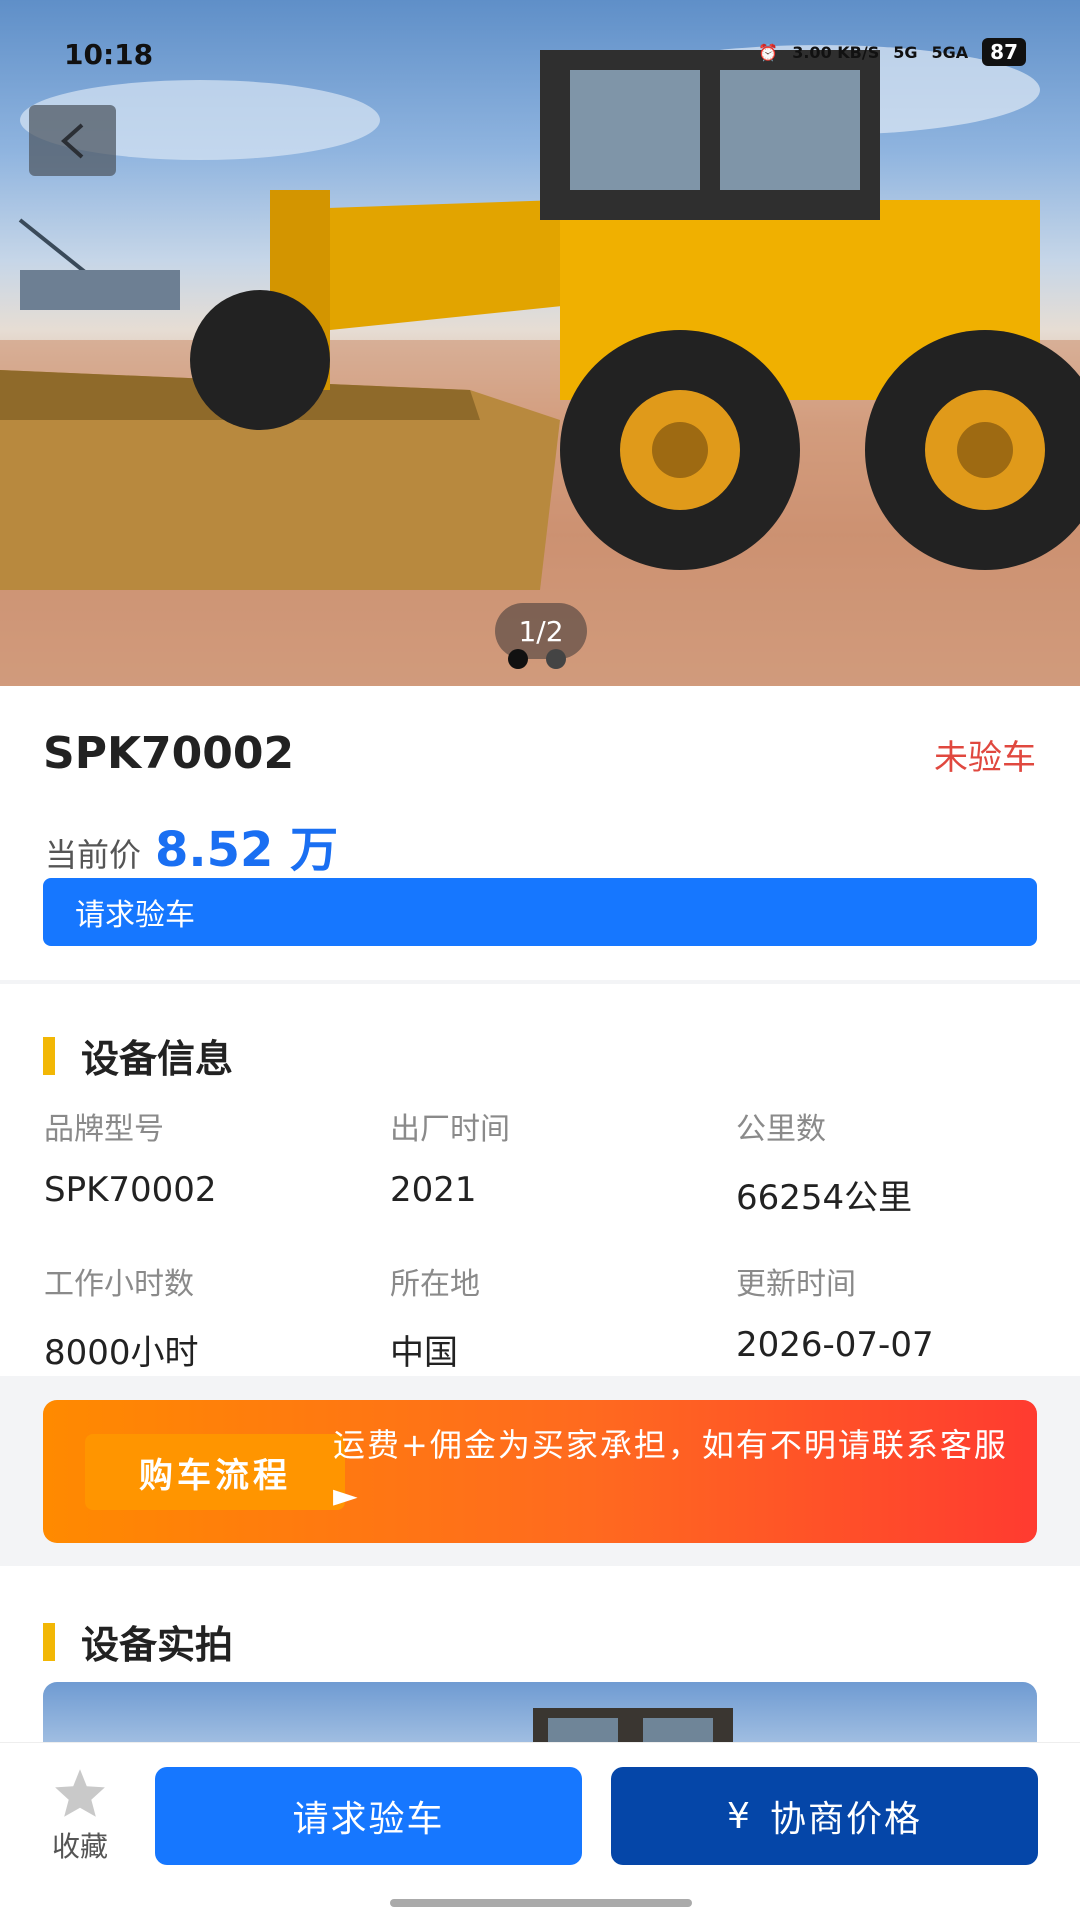 The height and width of the screenshot is (1920, 1080). Describe the element at coordinates (739, 1816) in the screenshot. I see `yuan-icon: ¥` at that location.